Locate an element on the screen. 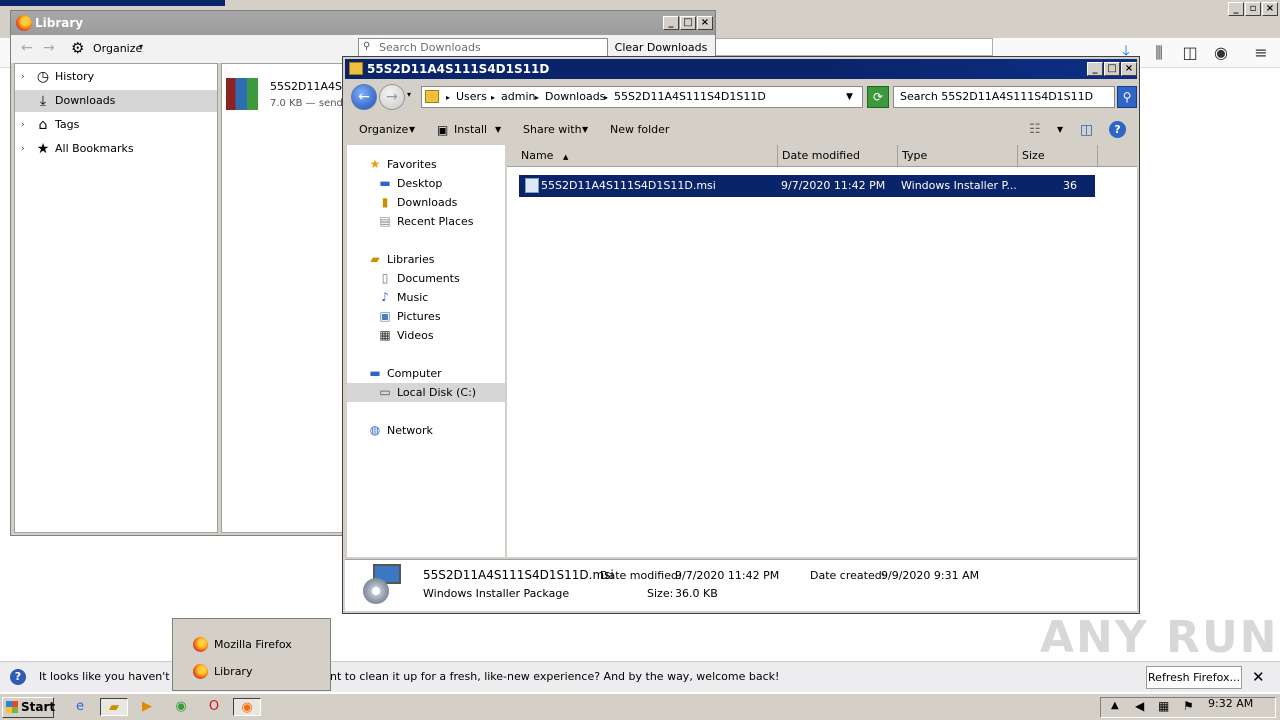  tree-item-downloads: ⤓ Downloads is located at coordinates (116, 101).